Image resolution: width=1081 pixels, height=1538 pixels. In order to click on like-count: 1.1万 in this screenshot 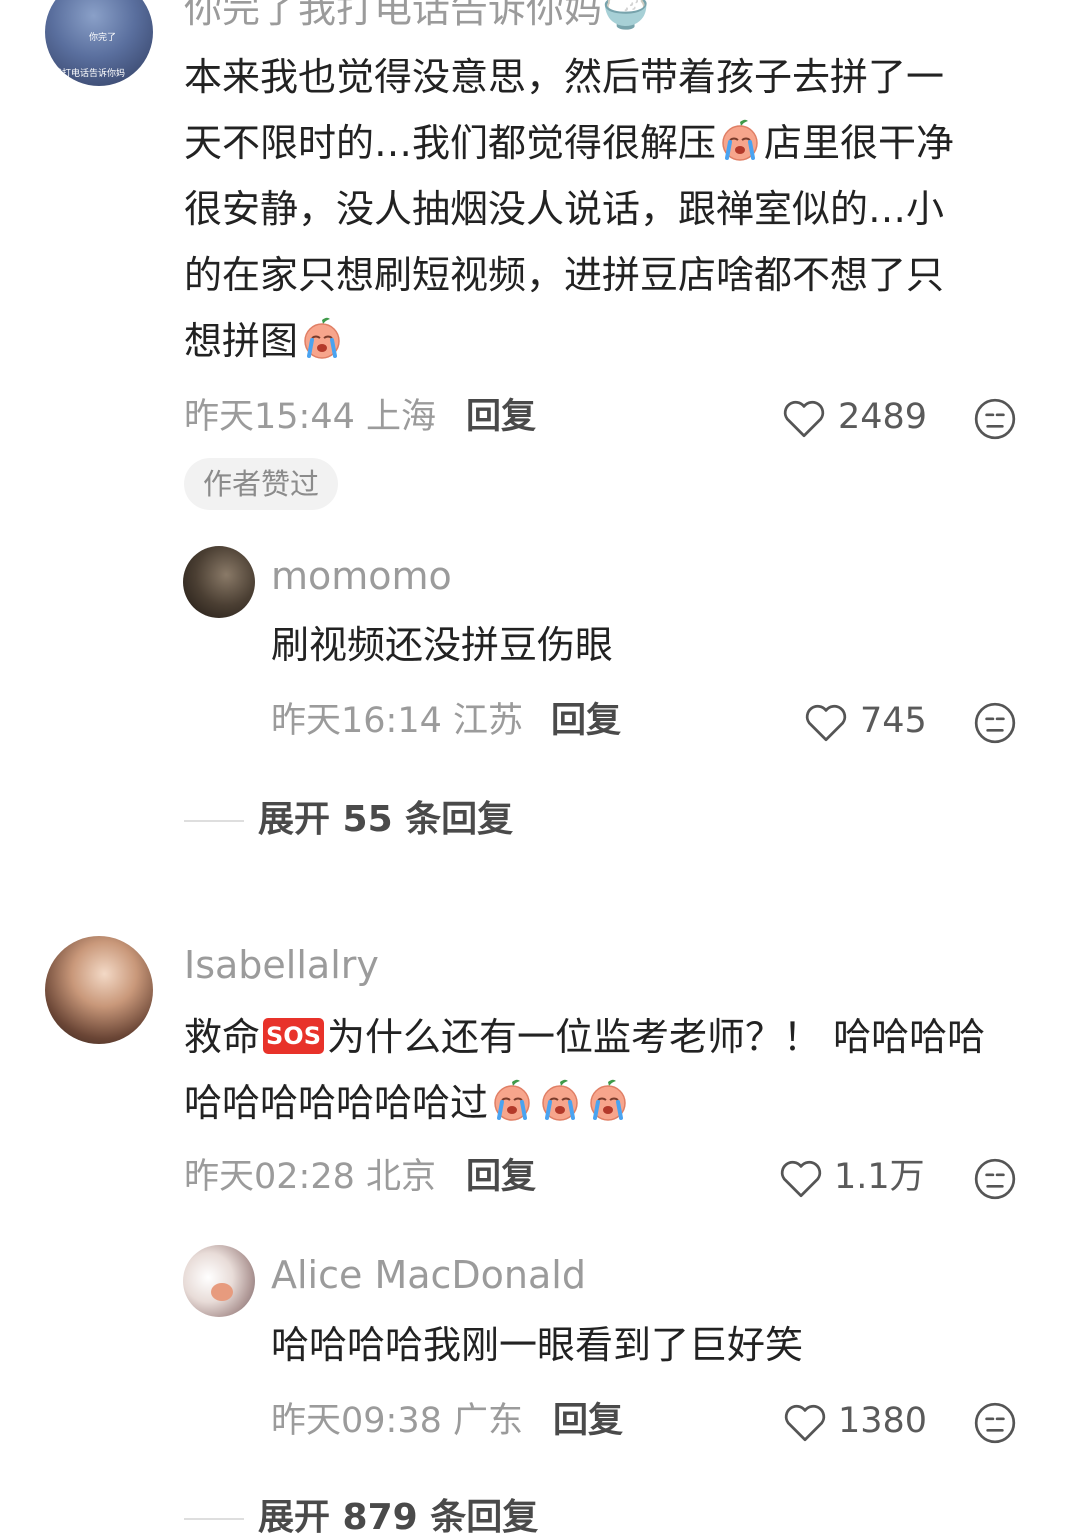, I will do `click(879, 1177)`.